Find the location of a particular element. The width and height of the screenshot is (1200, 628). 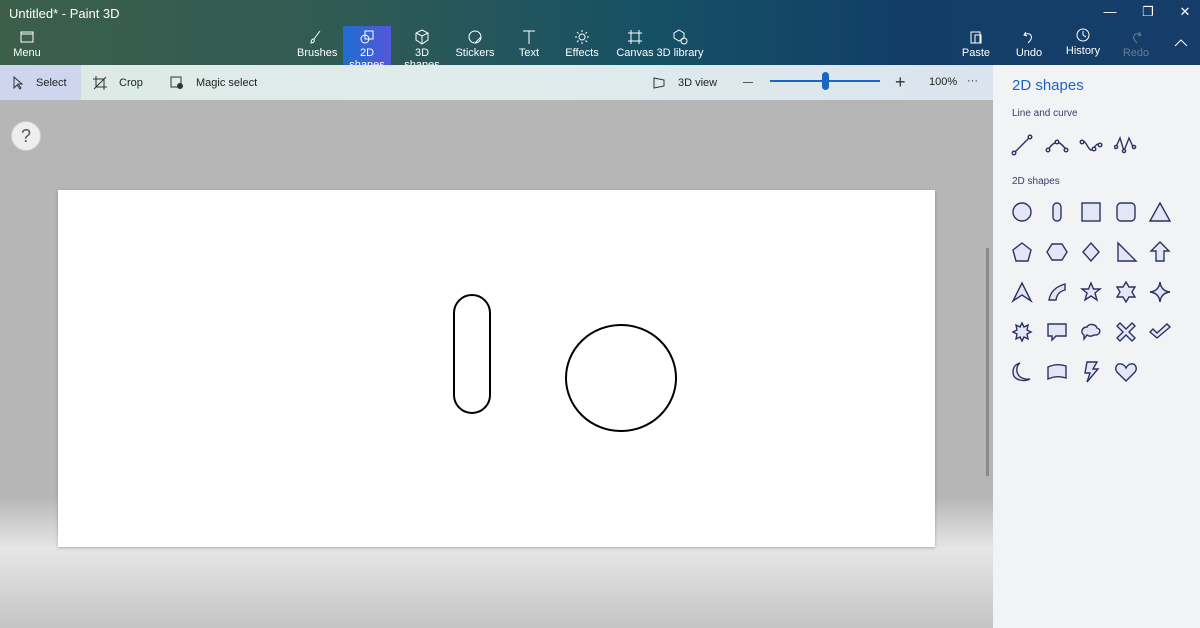

shape-tool-arrow-up is located at coordinates (1165, 254).